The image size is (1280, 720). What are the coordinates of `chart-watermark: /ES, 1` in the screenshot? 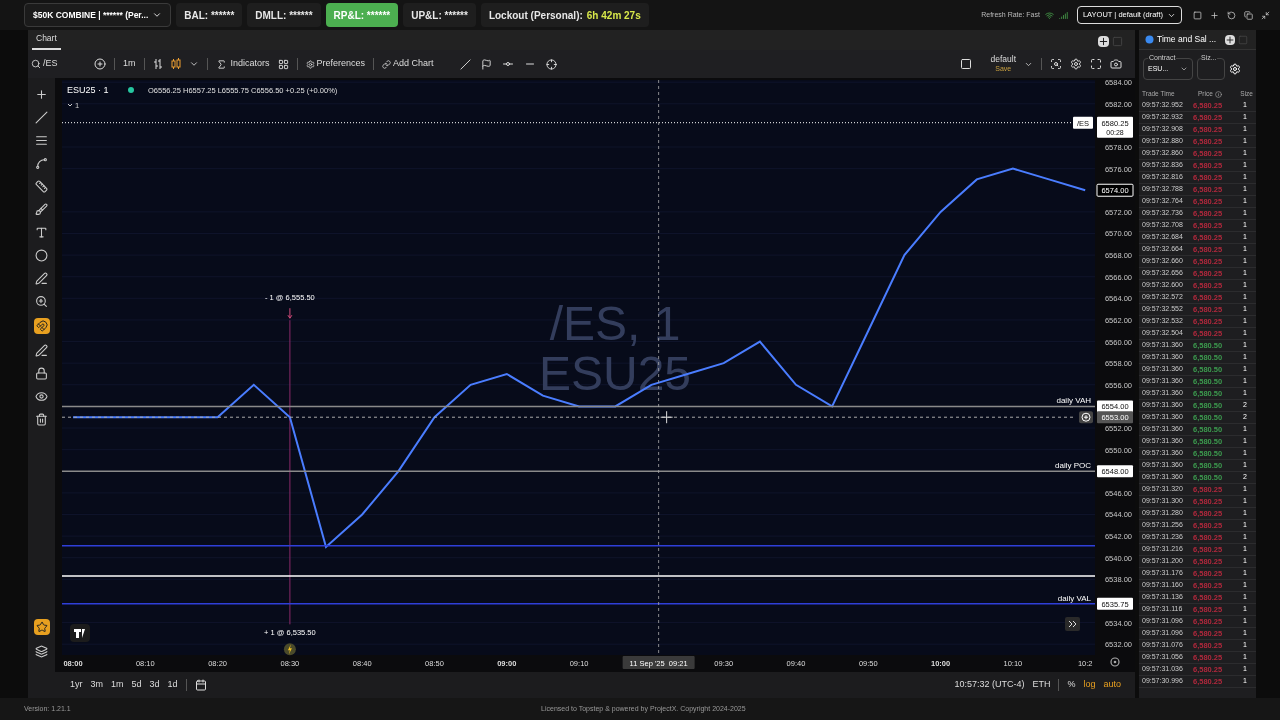 It's located at (615, 323).